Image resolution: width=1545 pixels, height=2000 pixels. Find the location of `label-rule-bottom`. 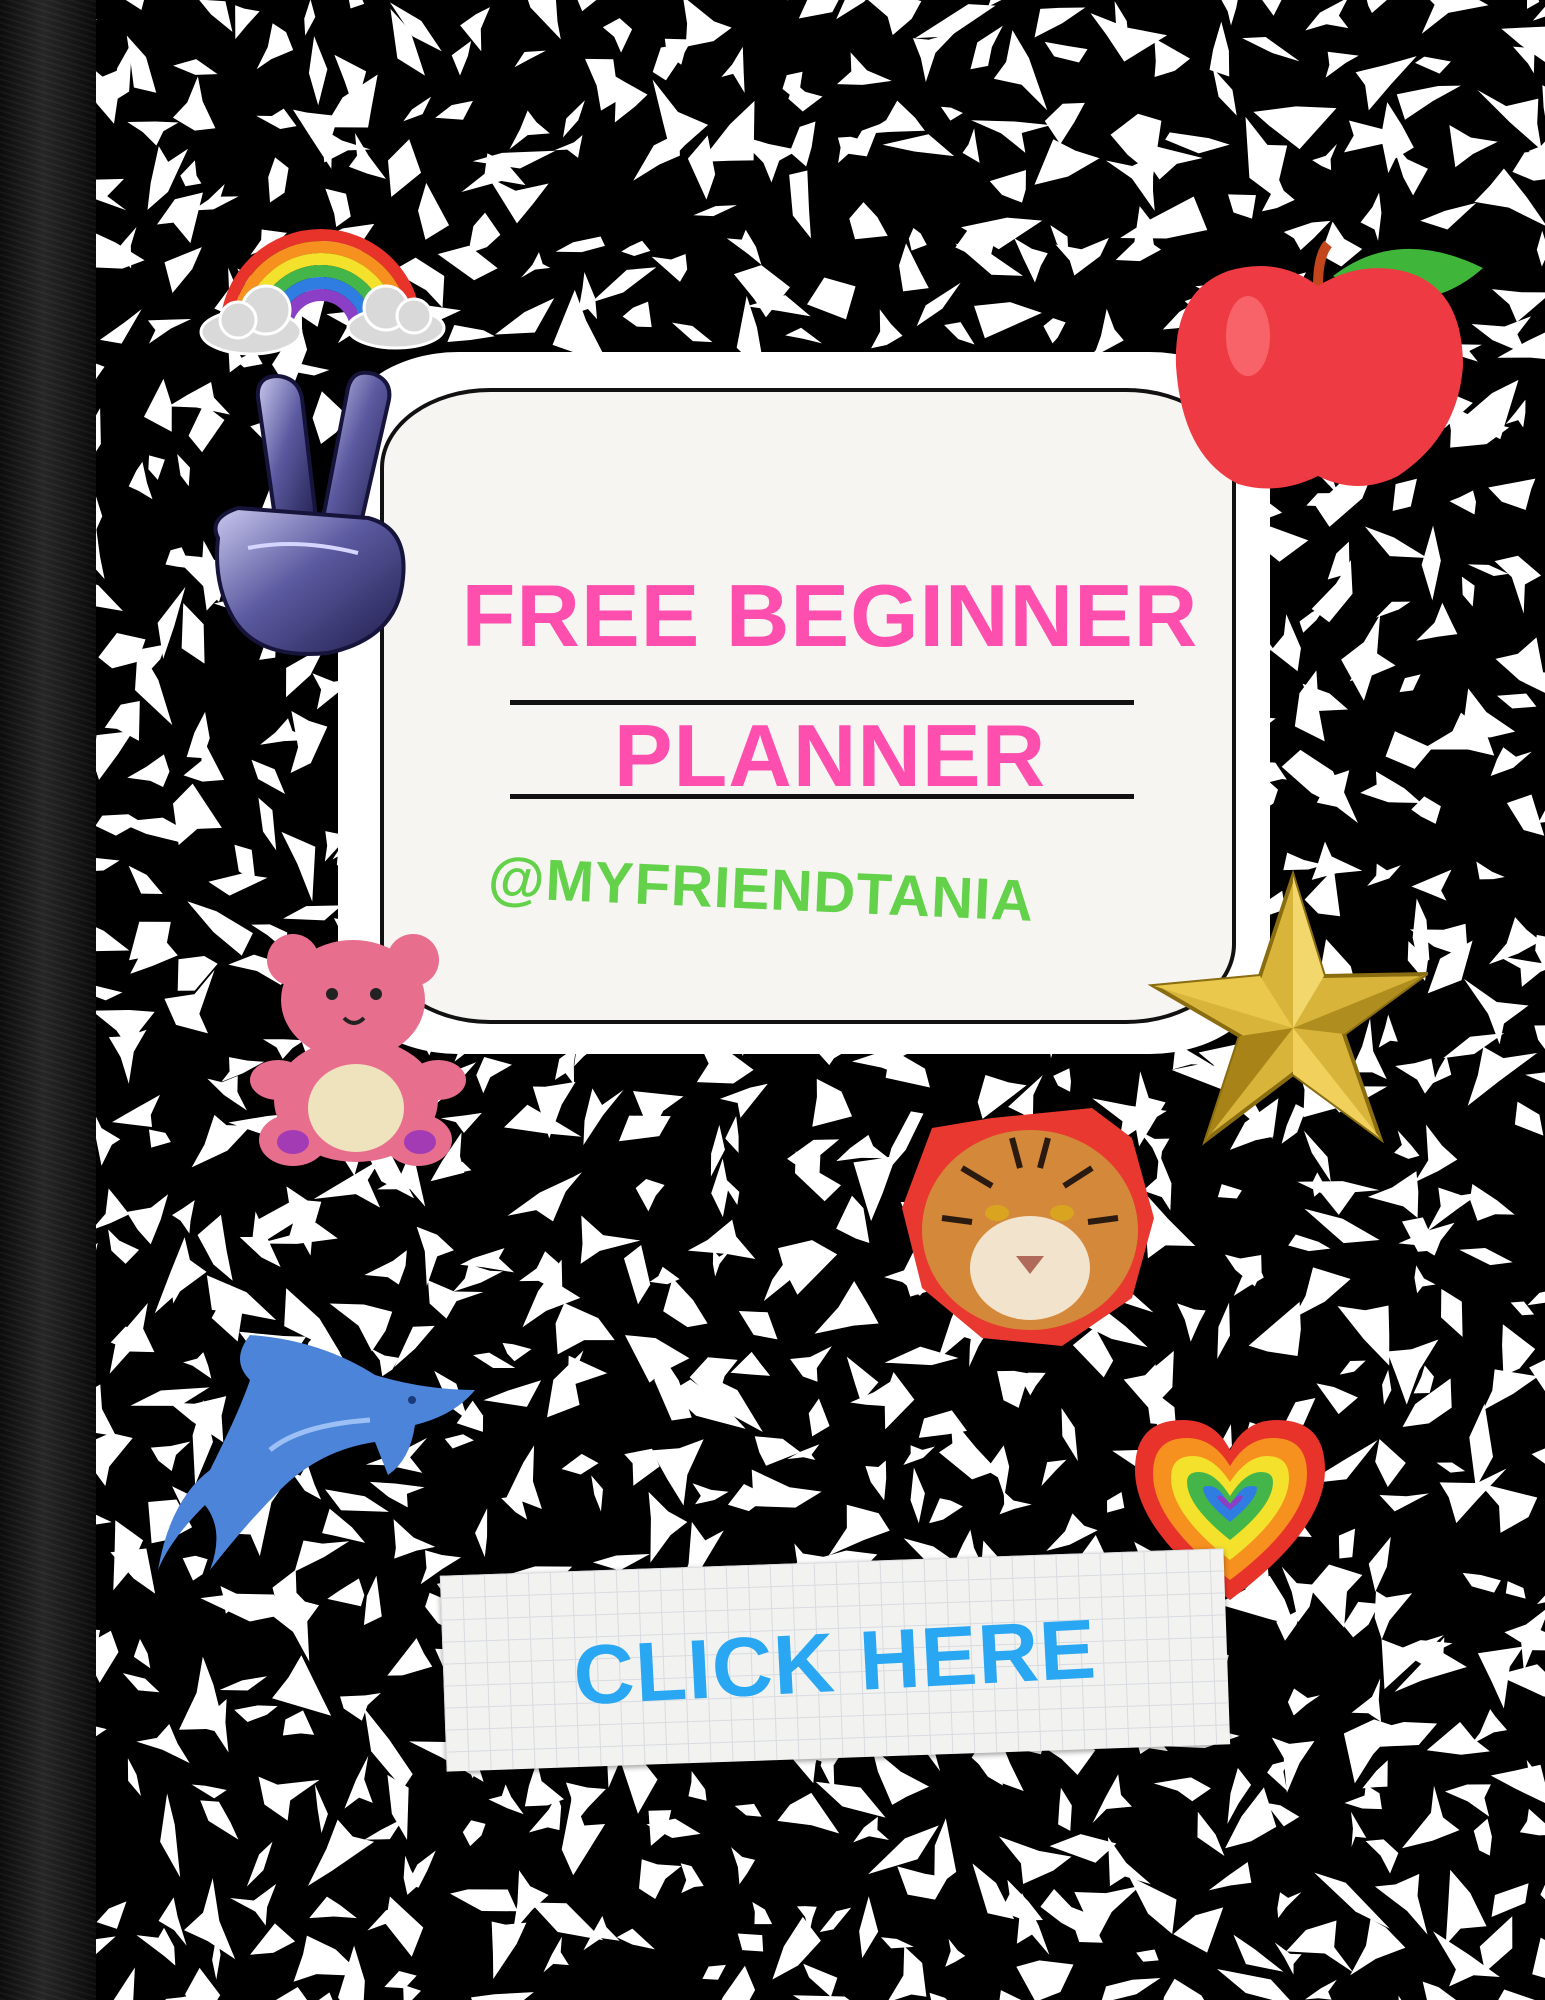

label-rule-bottom is located at coordinates (822, 796).